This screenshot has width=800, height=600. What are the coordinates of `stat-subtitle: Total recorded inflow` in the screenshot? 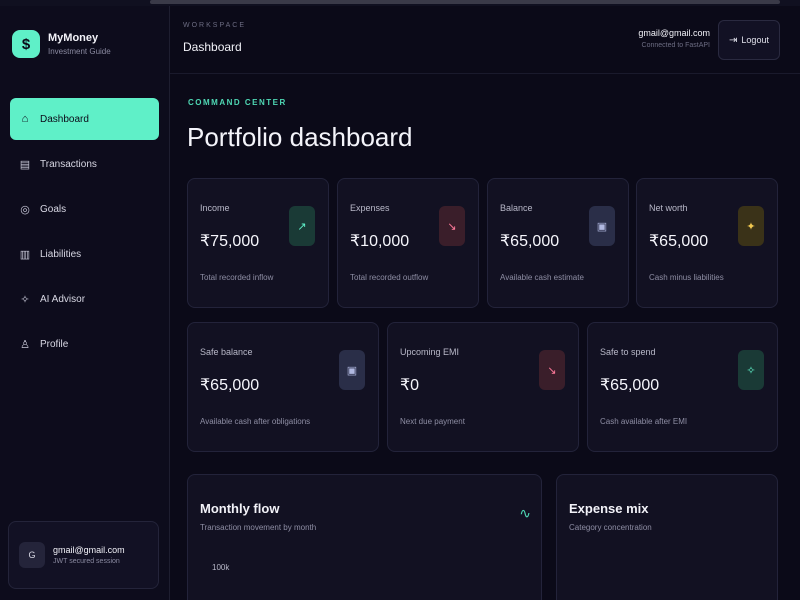 It's located at (237, 277).